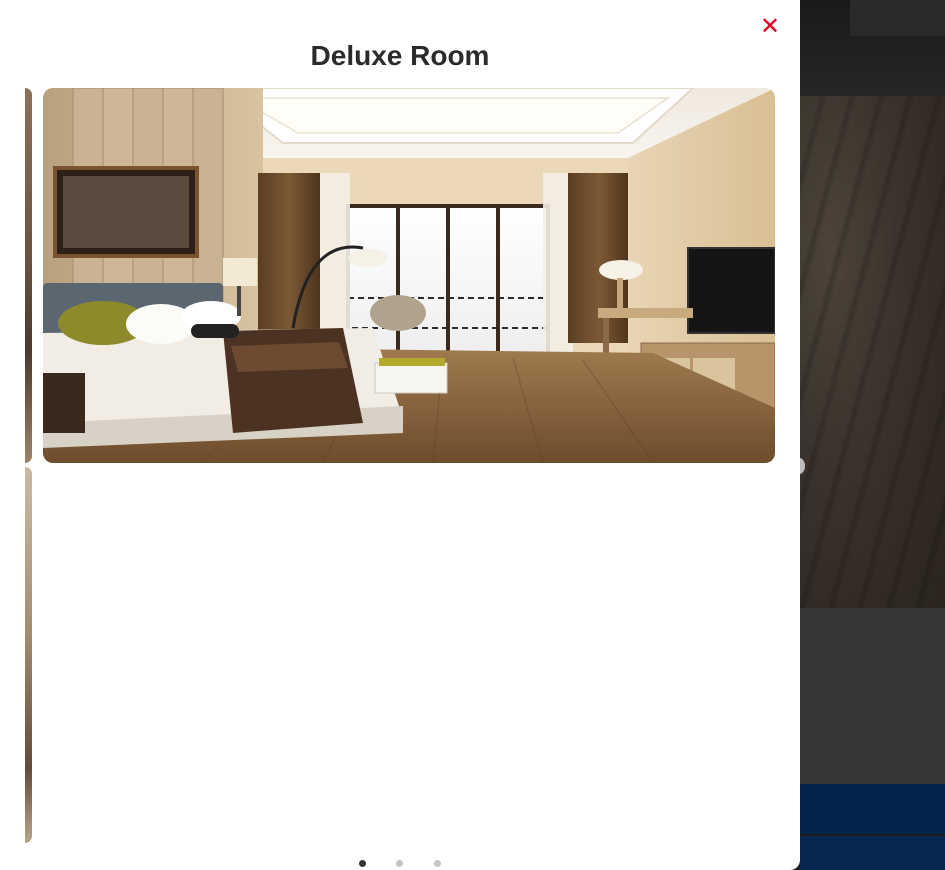 Image resolution: width=945 pixels, height=870 pixels. I want to click on background-section, so click(872, 696).